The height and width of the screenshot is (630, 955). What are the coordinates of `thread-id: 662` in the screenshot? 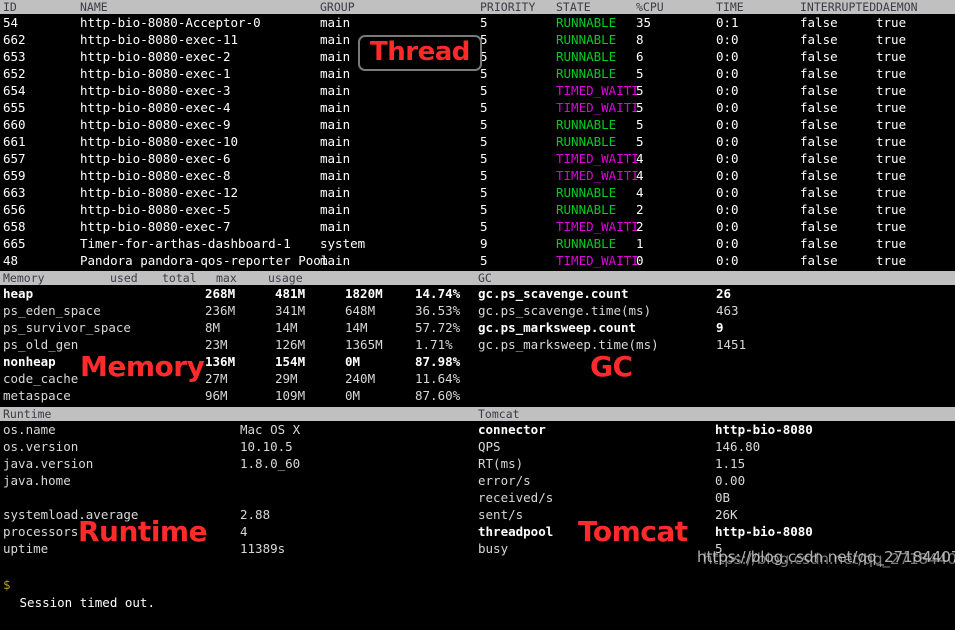 It's located at (14, 39).